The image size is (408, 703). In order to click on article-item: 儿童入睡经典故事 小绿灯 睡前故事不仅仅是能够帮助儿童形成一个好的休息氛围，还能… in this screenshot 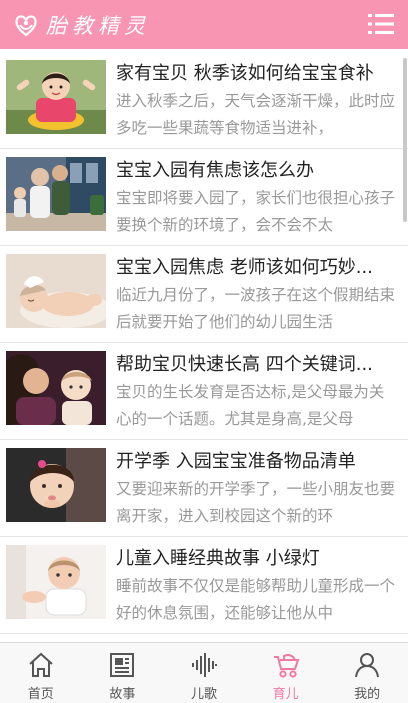, I will do `click(204, 585)`.